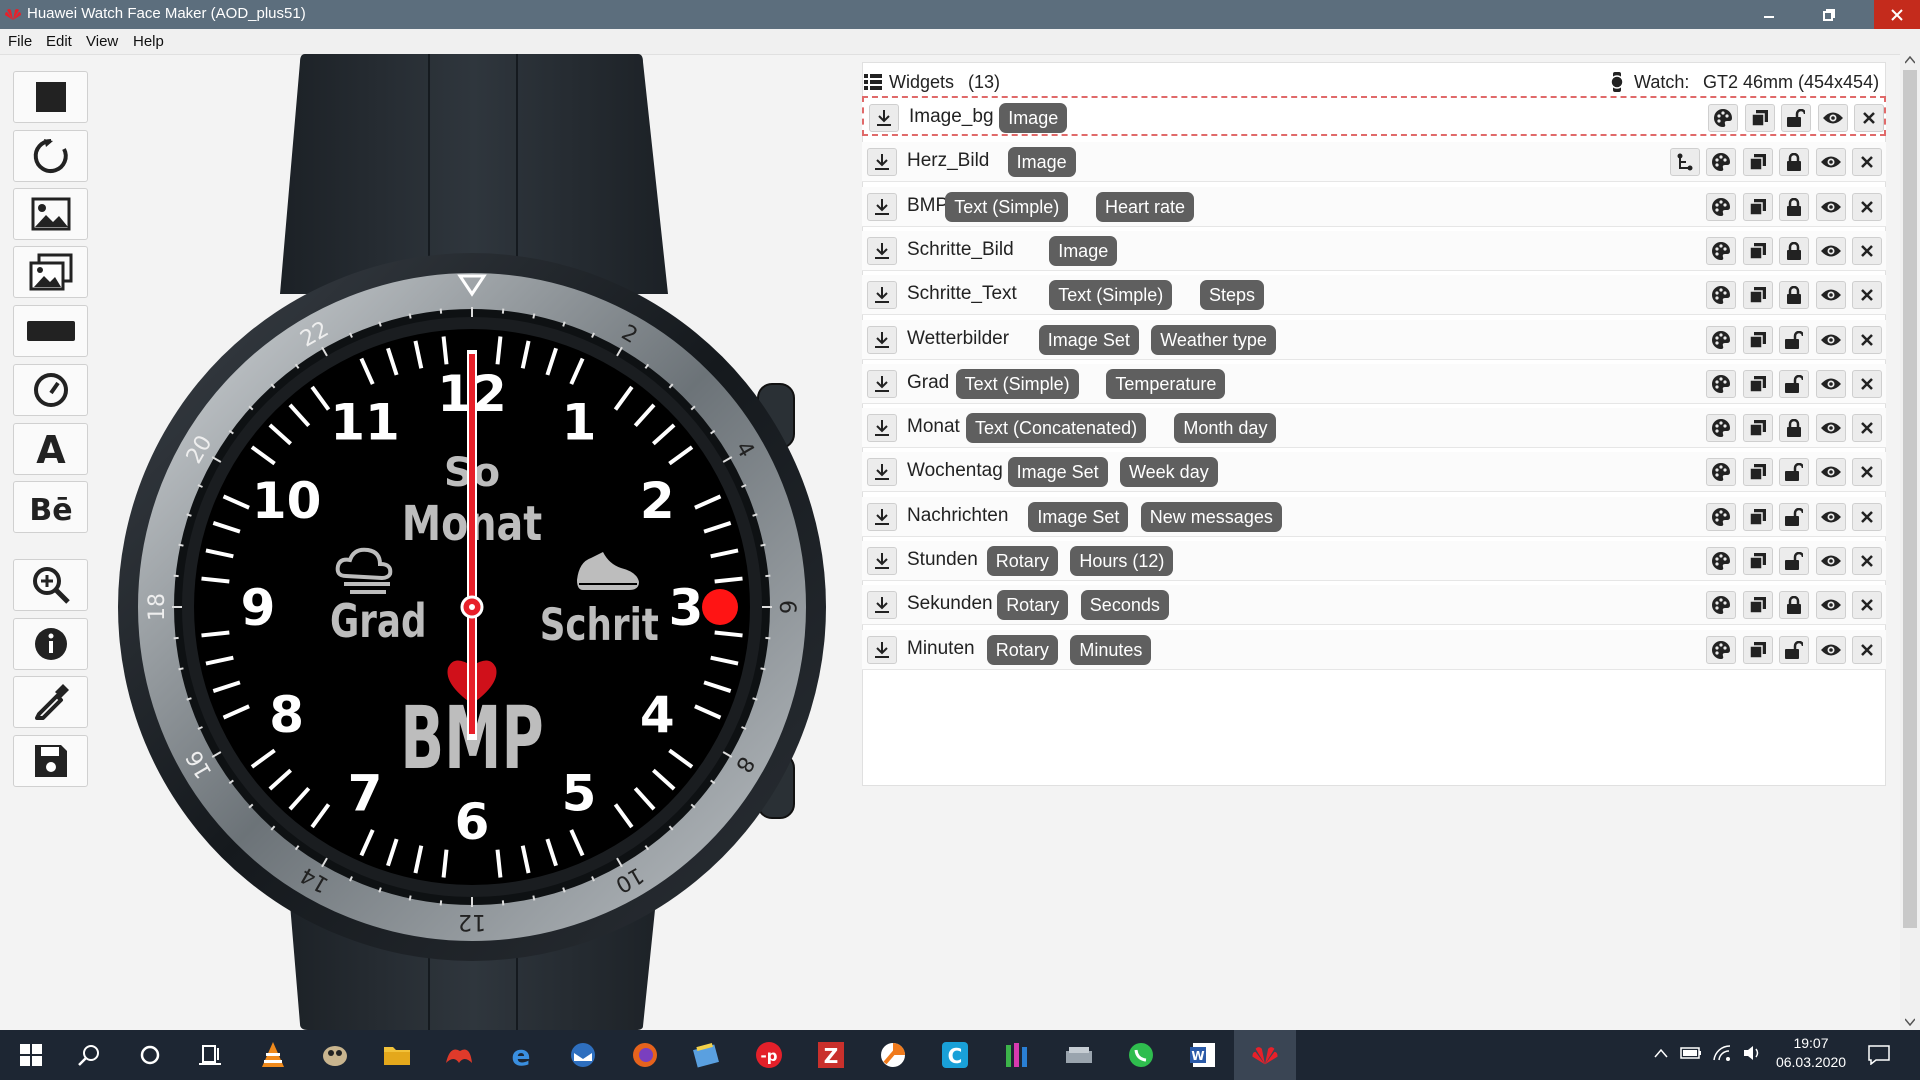 The image size is (1920, 1080). I want to click on widget-row: Stunden Rotary Hours (12), so click(1374, 561).